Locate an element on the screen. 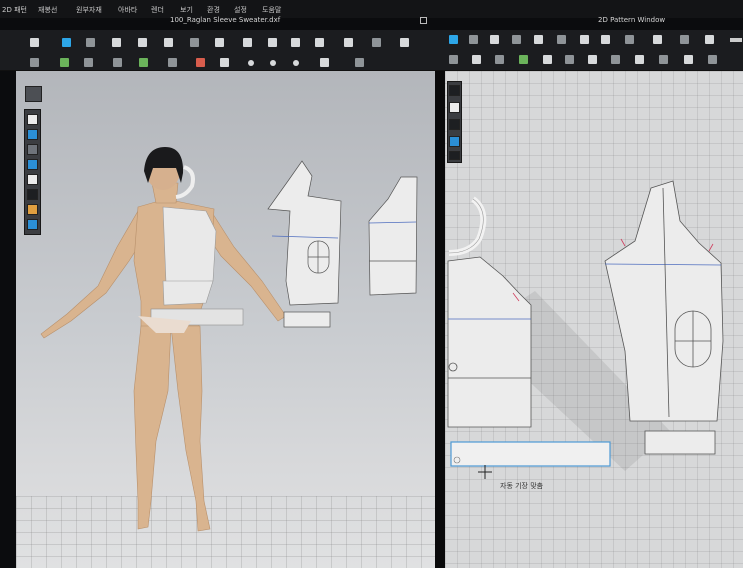  figure-icon is located at coordinates (319, 42).